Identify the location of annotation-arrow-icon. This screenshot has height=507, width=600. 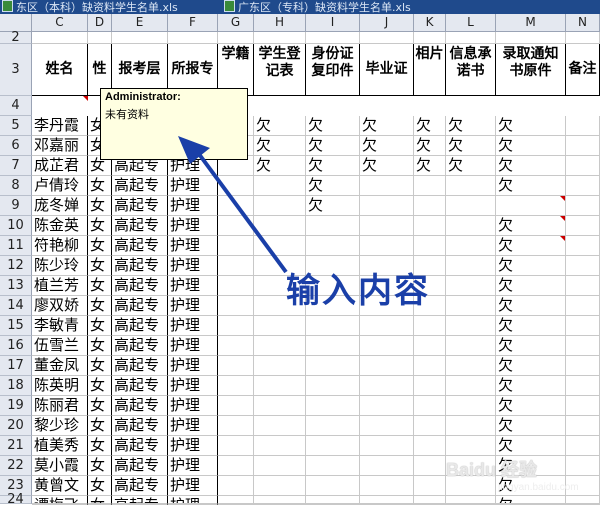
(233, 205).